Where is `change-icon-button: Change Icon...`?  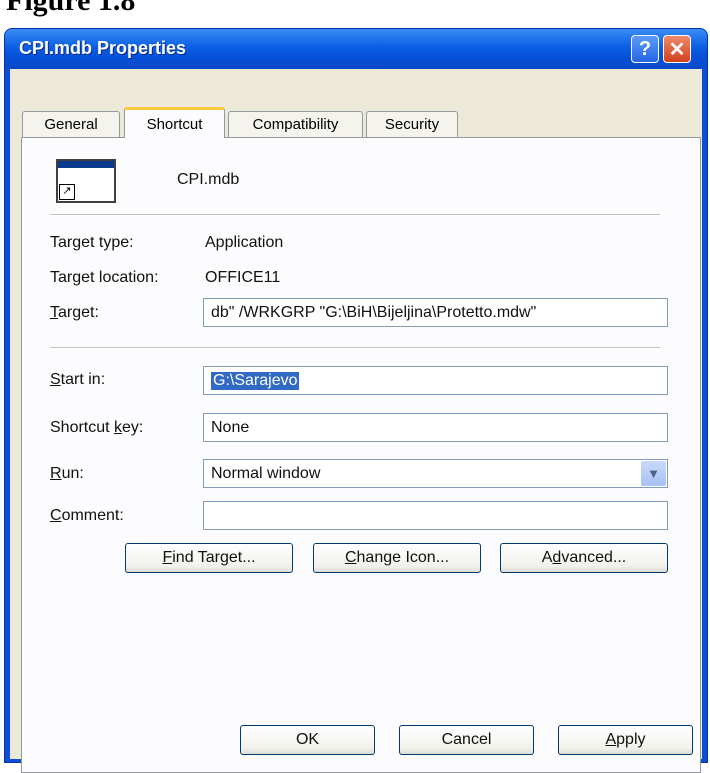 change-icon-button: Change Icon... is located at coordinates (397, 558).